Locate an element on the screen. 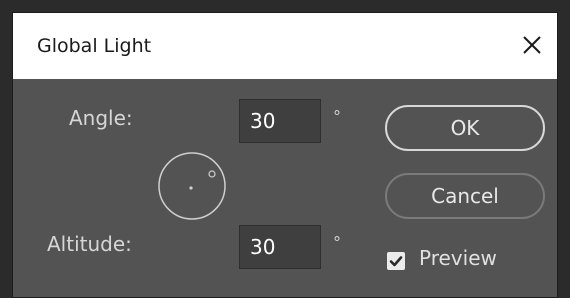 The height and width of the screenshot is (298, 570). altitude-label: Altitude: is located at coordinates (89, 244).